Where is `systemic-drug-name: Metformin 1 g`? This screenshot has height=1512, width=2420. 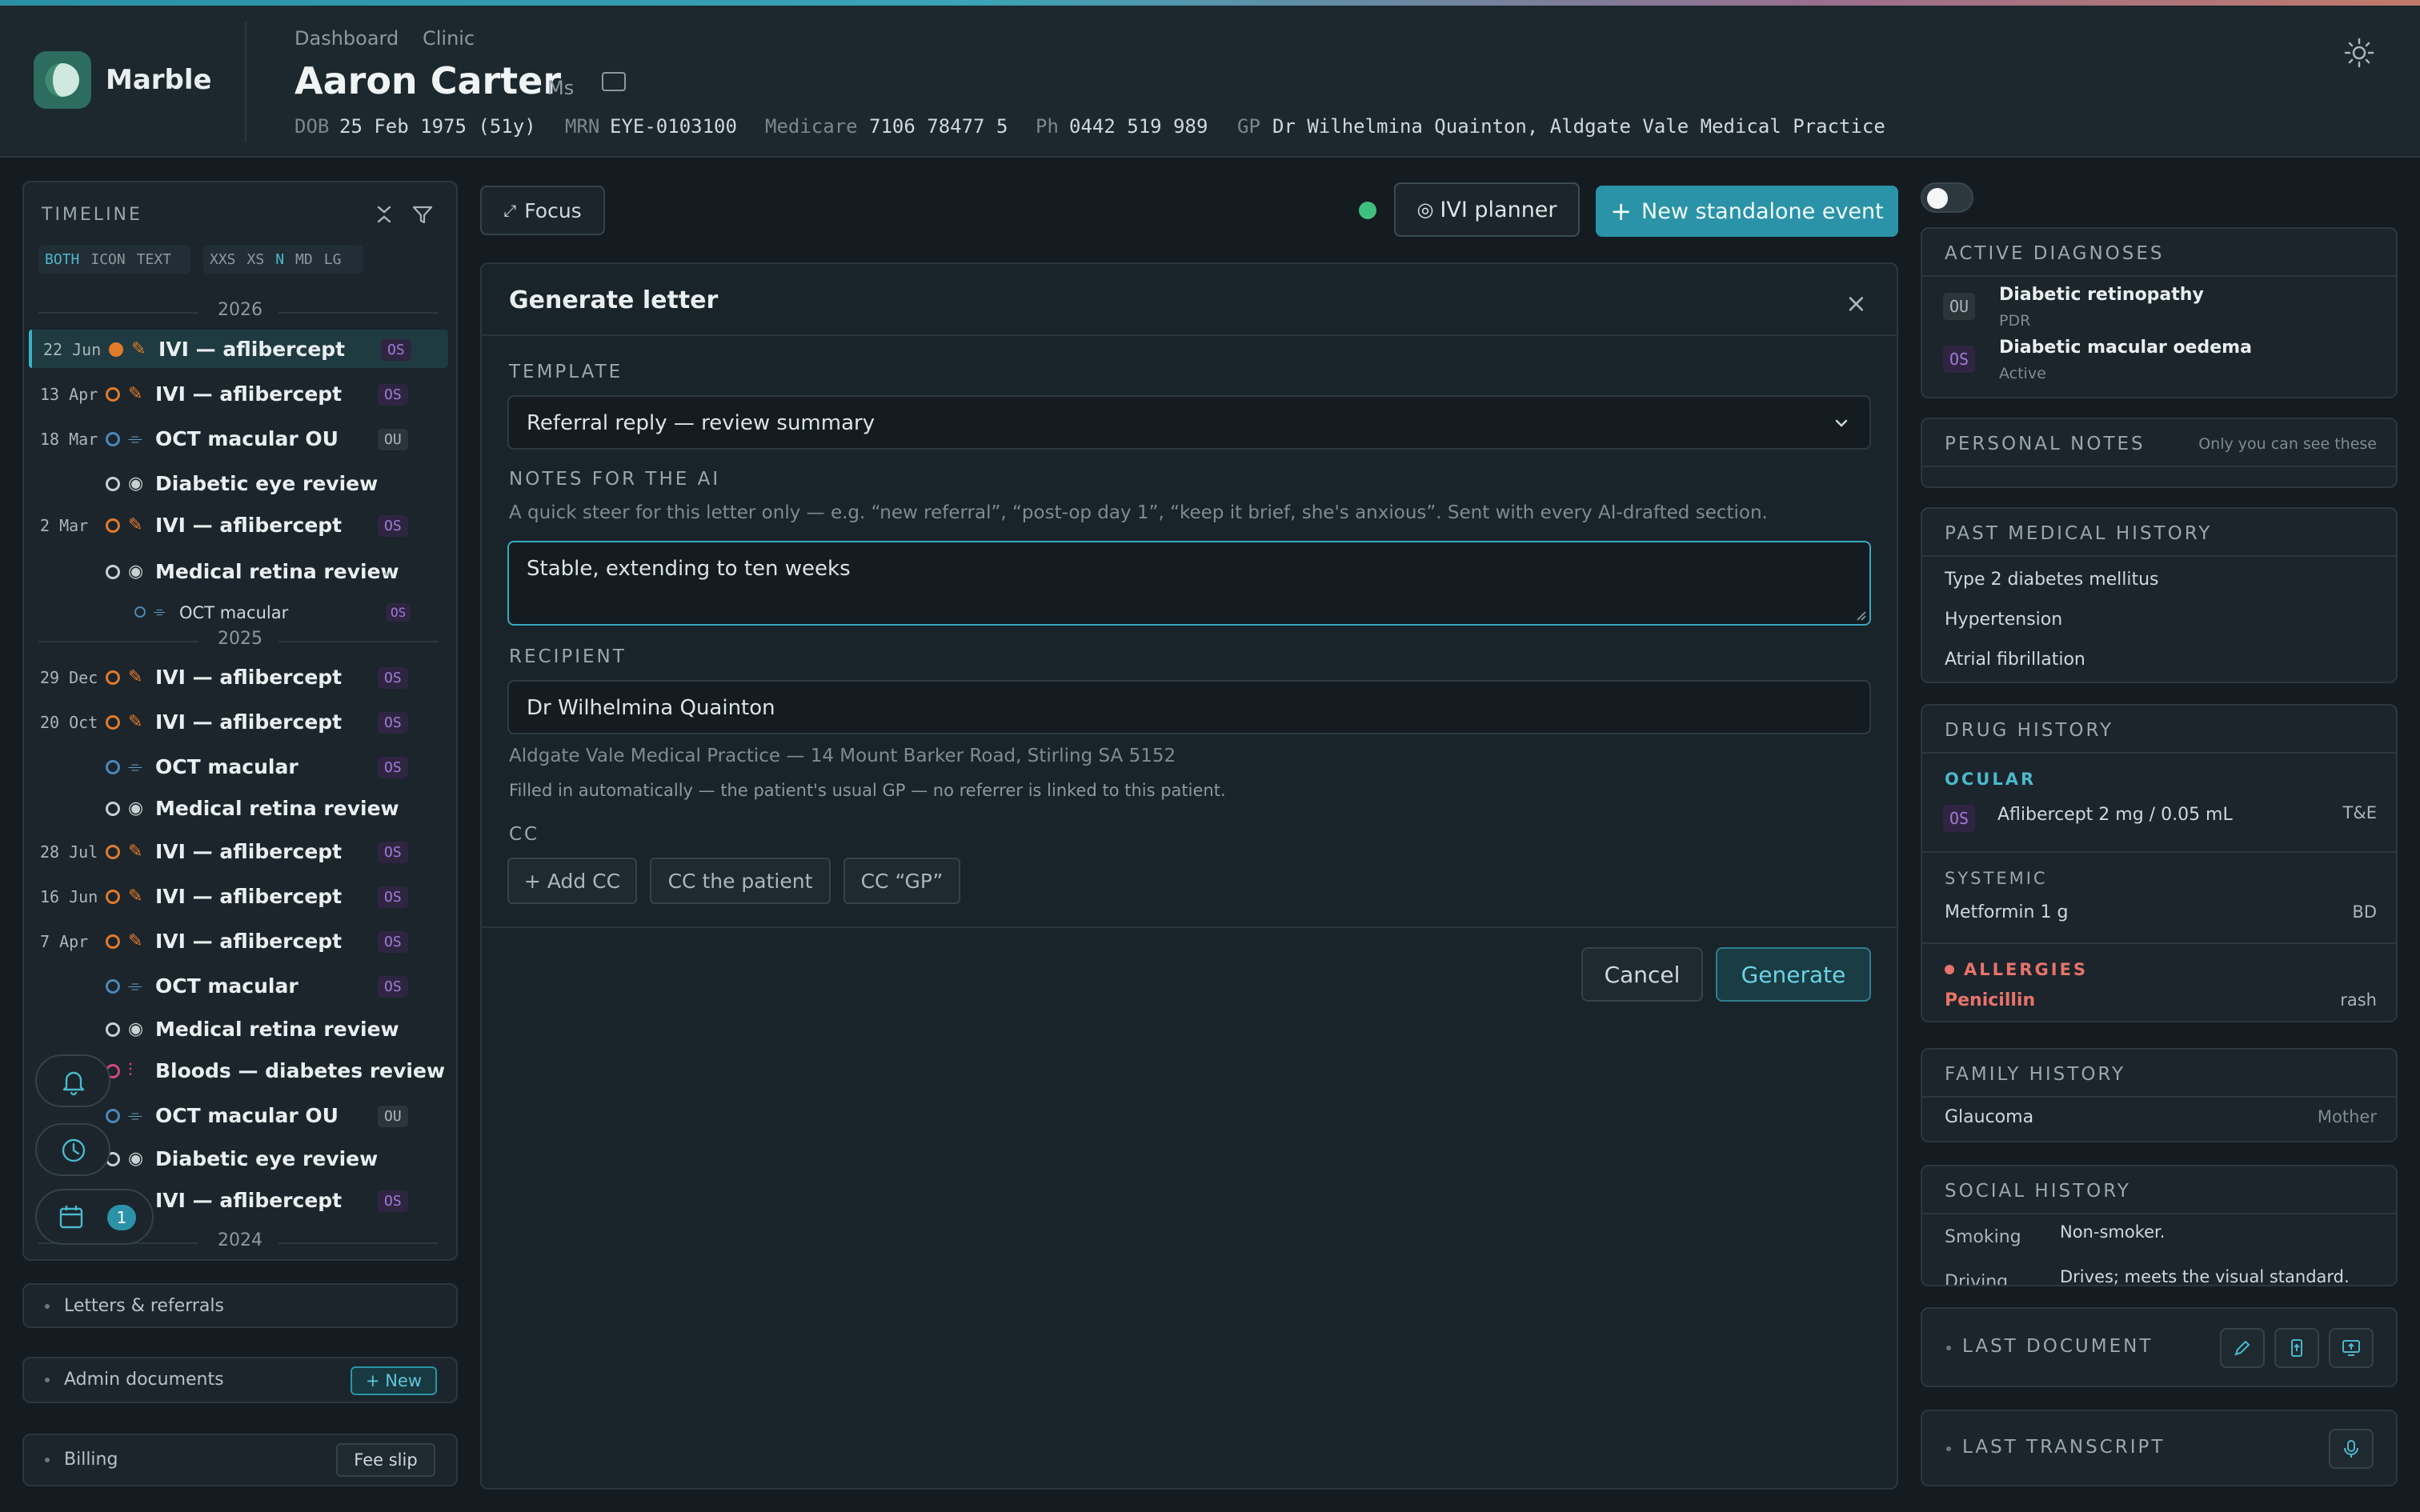
systemic-drug-name: Metformin 1 g is located at coordinates (2006, 912).